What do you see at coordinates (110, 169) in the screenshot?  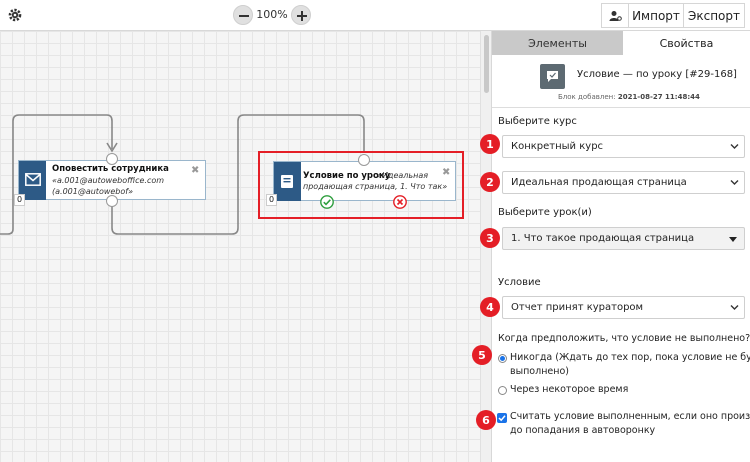 I see `node-title: Оповестить сотрудника` at bounding box center [110, 169].